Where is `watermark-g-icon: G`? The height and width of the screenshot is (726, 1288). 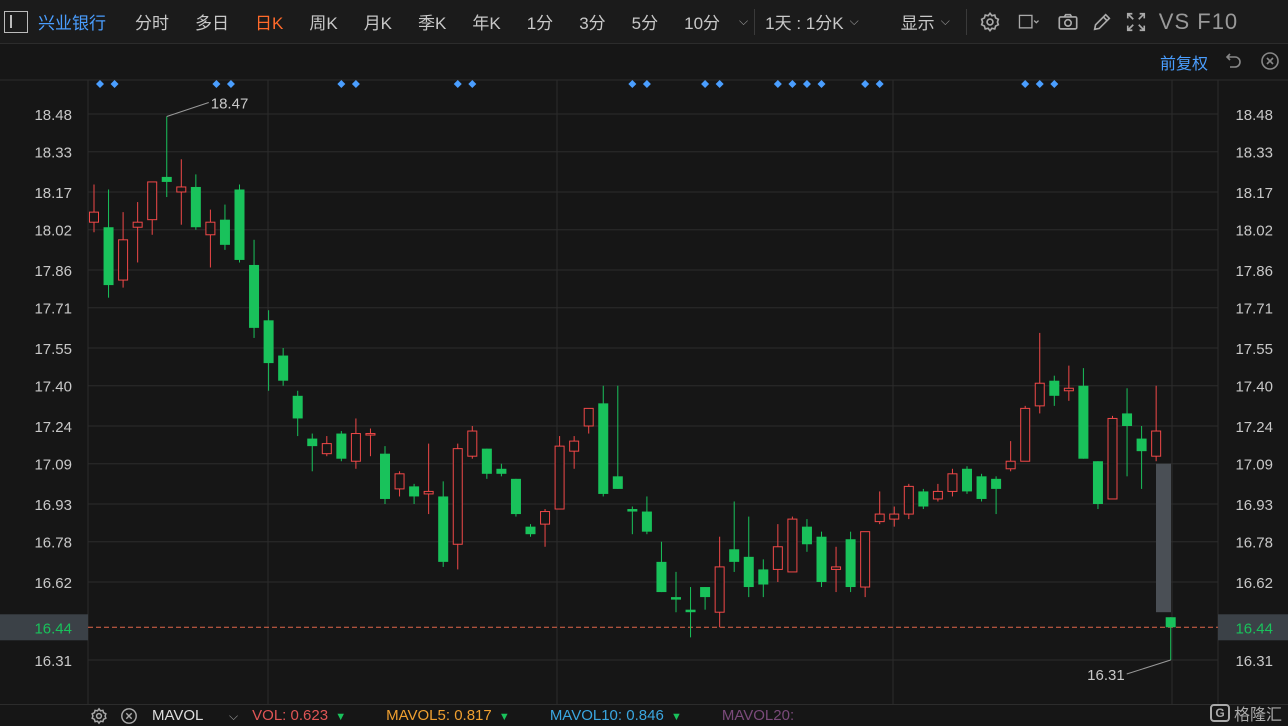 watermark-g-icon: G is located at coordinates (1219, 713).